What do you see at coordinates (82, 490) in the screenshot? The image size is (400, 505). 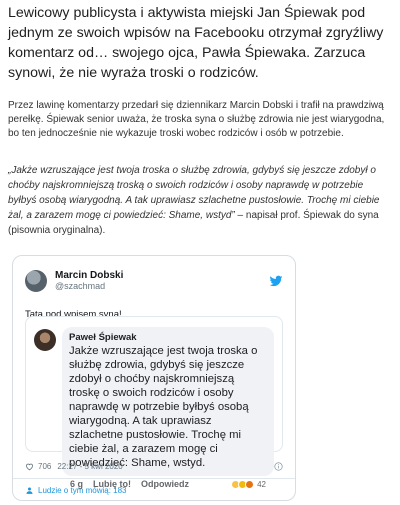 I see `people-talking-link: Ludzie o tym mówią: 183` at bounding box center [82, 490].